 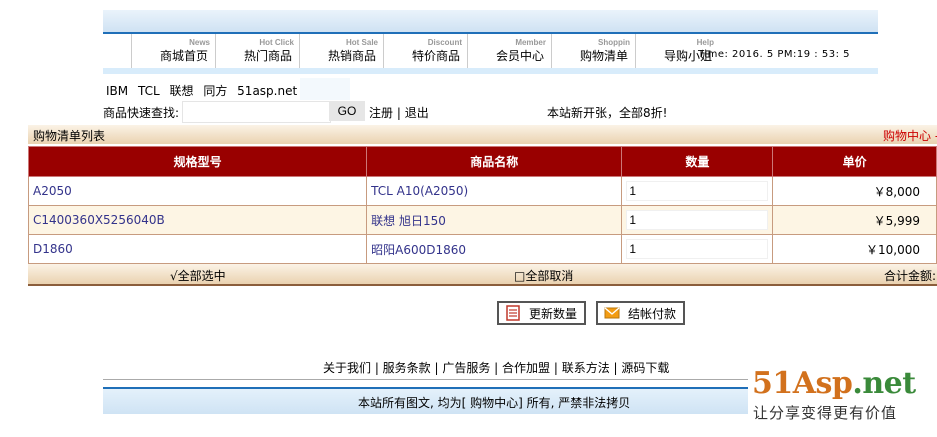 I want to click on watermark-logo: 51Asp.net, so click(x=834, y=383).